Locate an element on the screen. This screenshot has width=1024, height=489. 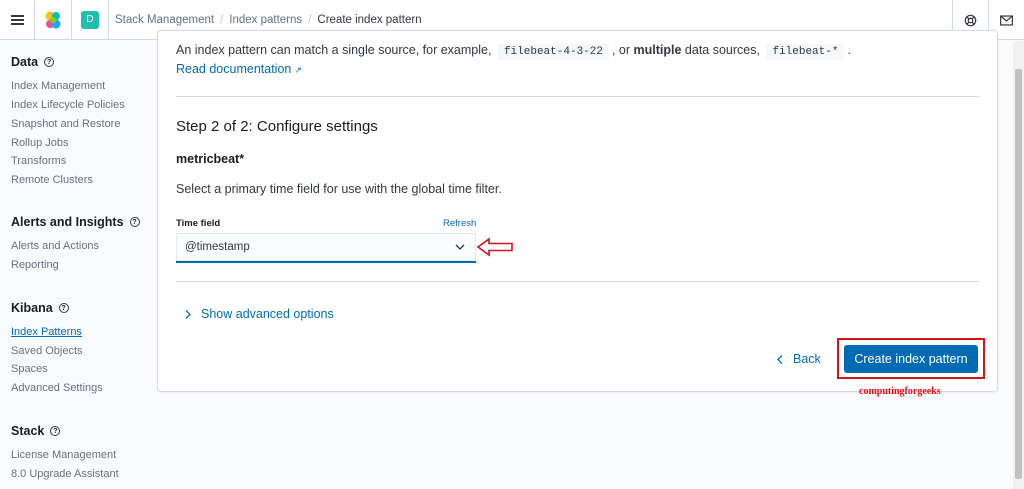
elastic-logo-icon is located at coordinates (53, 19).